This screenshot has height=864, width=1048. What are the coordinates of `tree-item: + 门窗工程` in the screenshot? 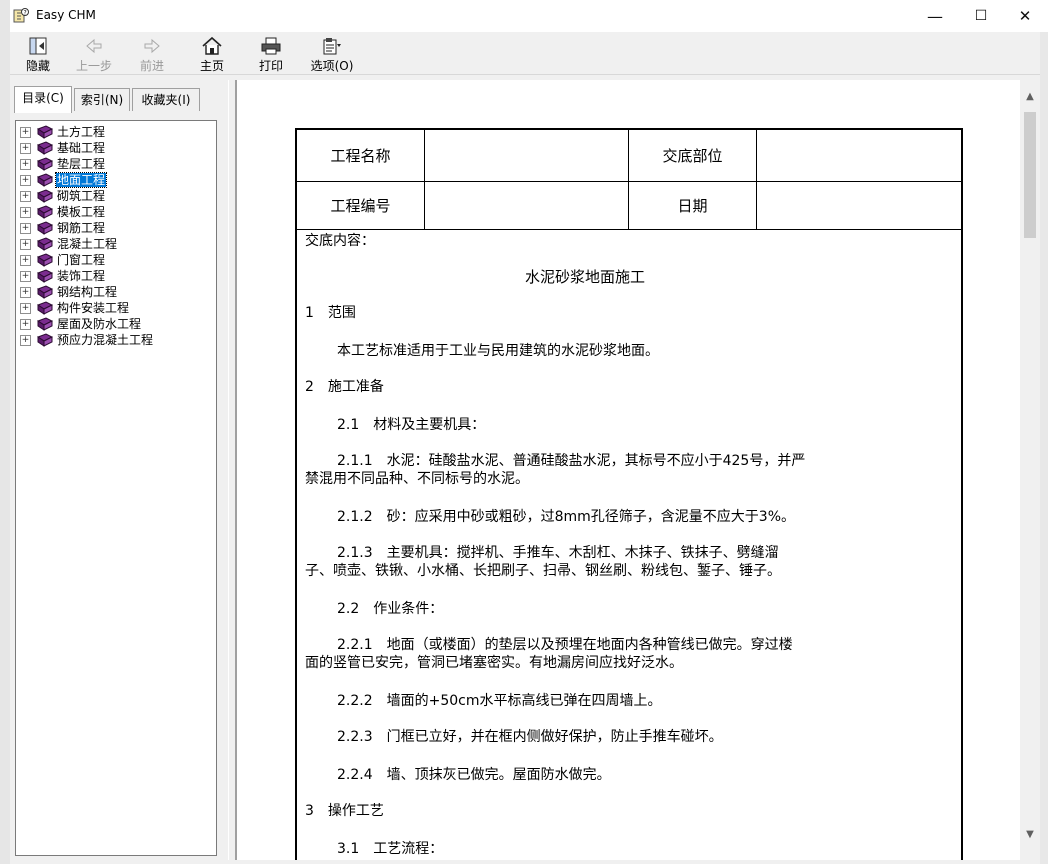 It's located at (63, 260).